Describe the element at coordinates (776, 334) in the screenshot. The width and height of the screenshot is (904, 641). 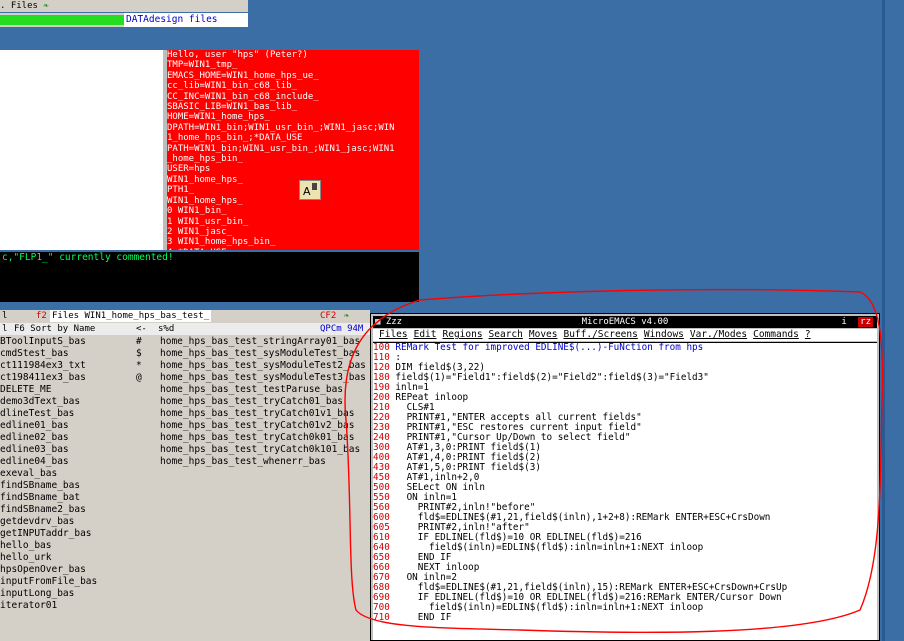
I see `emacs-menu-item: Commands` at that location.